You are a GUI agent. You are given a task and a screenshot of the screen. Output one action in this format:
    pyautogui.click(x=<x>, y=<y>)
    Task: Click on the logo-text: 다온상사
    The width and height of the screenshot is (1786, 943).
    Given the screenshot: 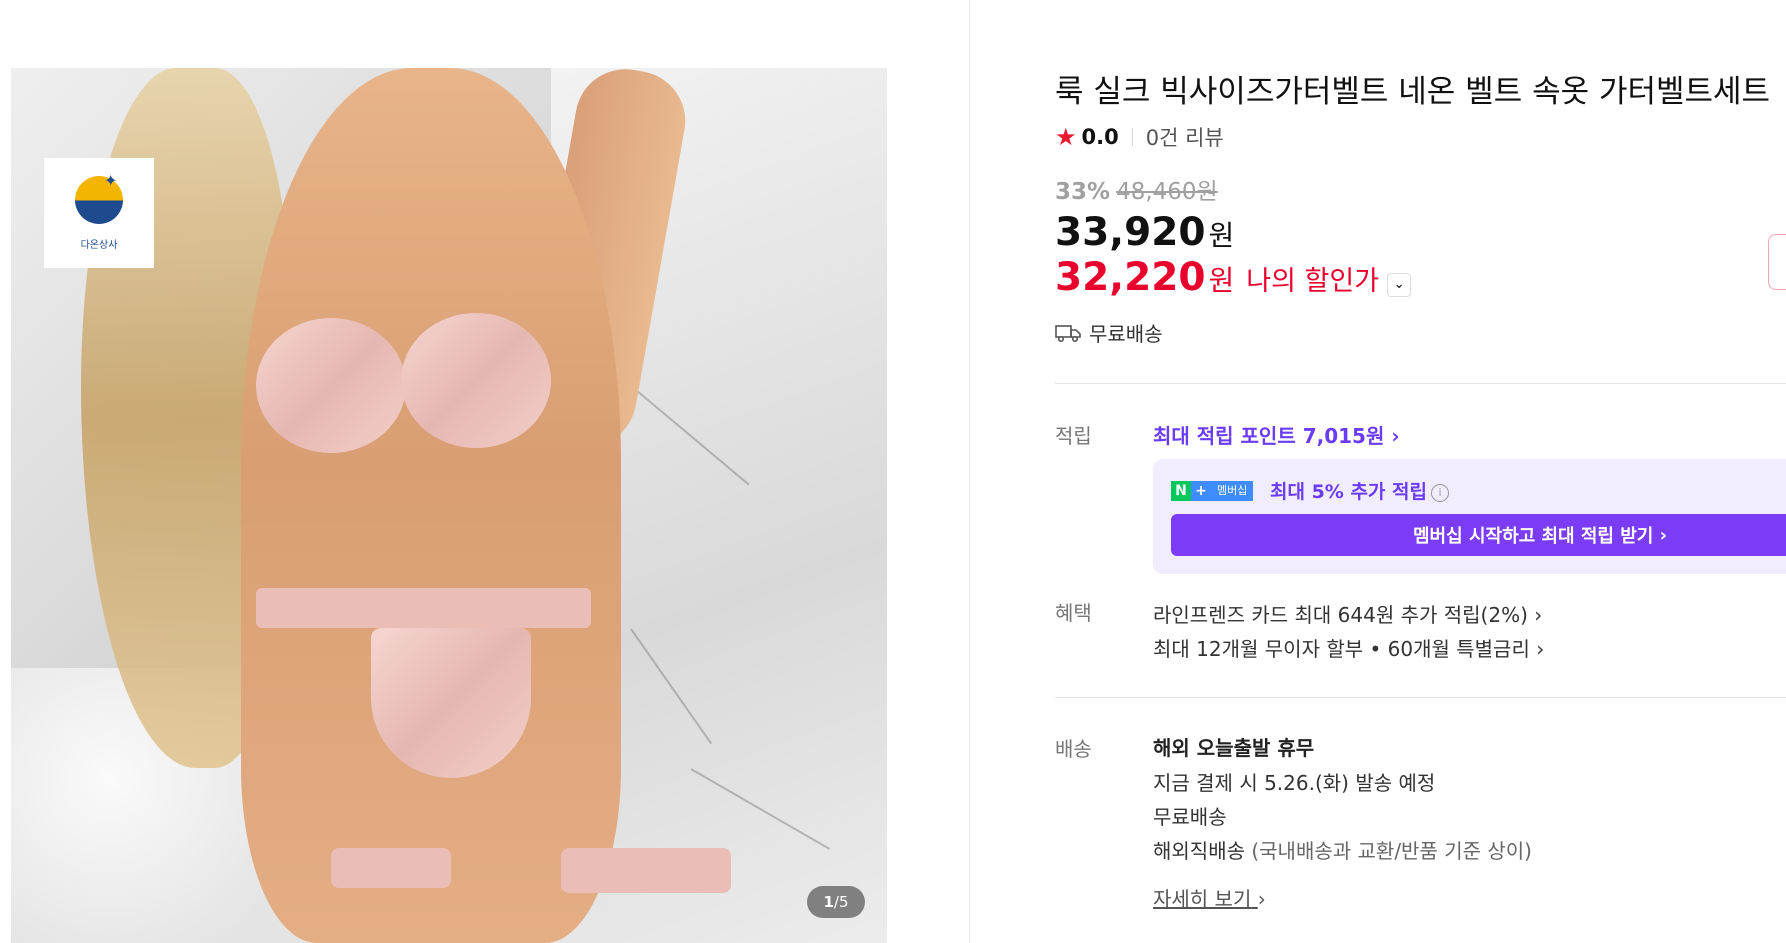 What is the action you would take?
    pyautogui.click(x=99, y=245)
    